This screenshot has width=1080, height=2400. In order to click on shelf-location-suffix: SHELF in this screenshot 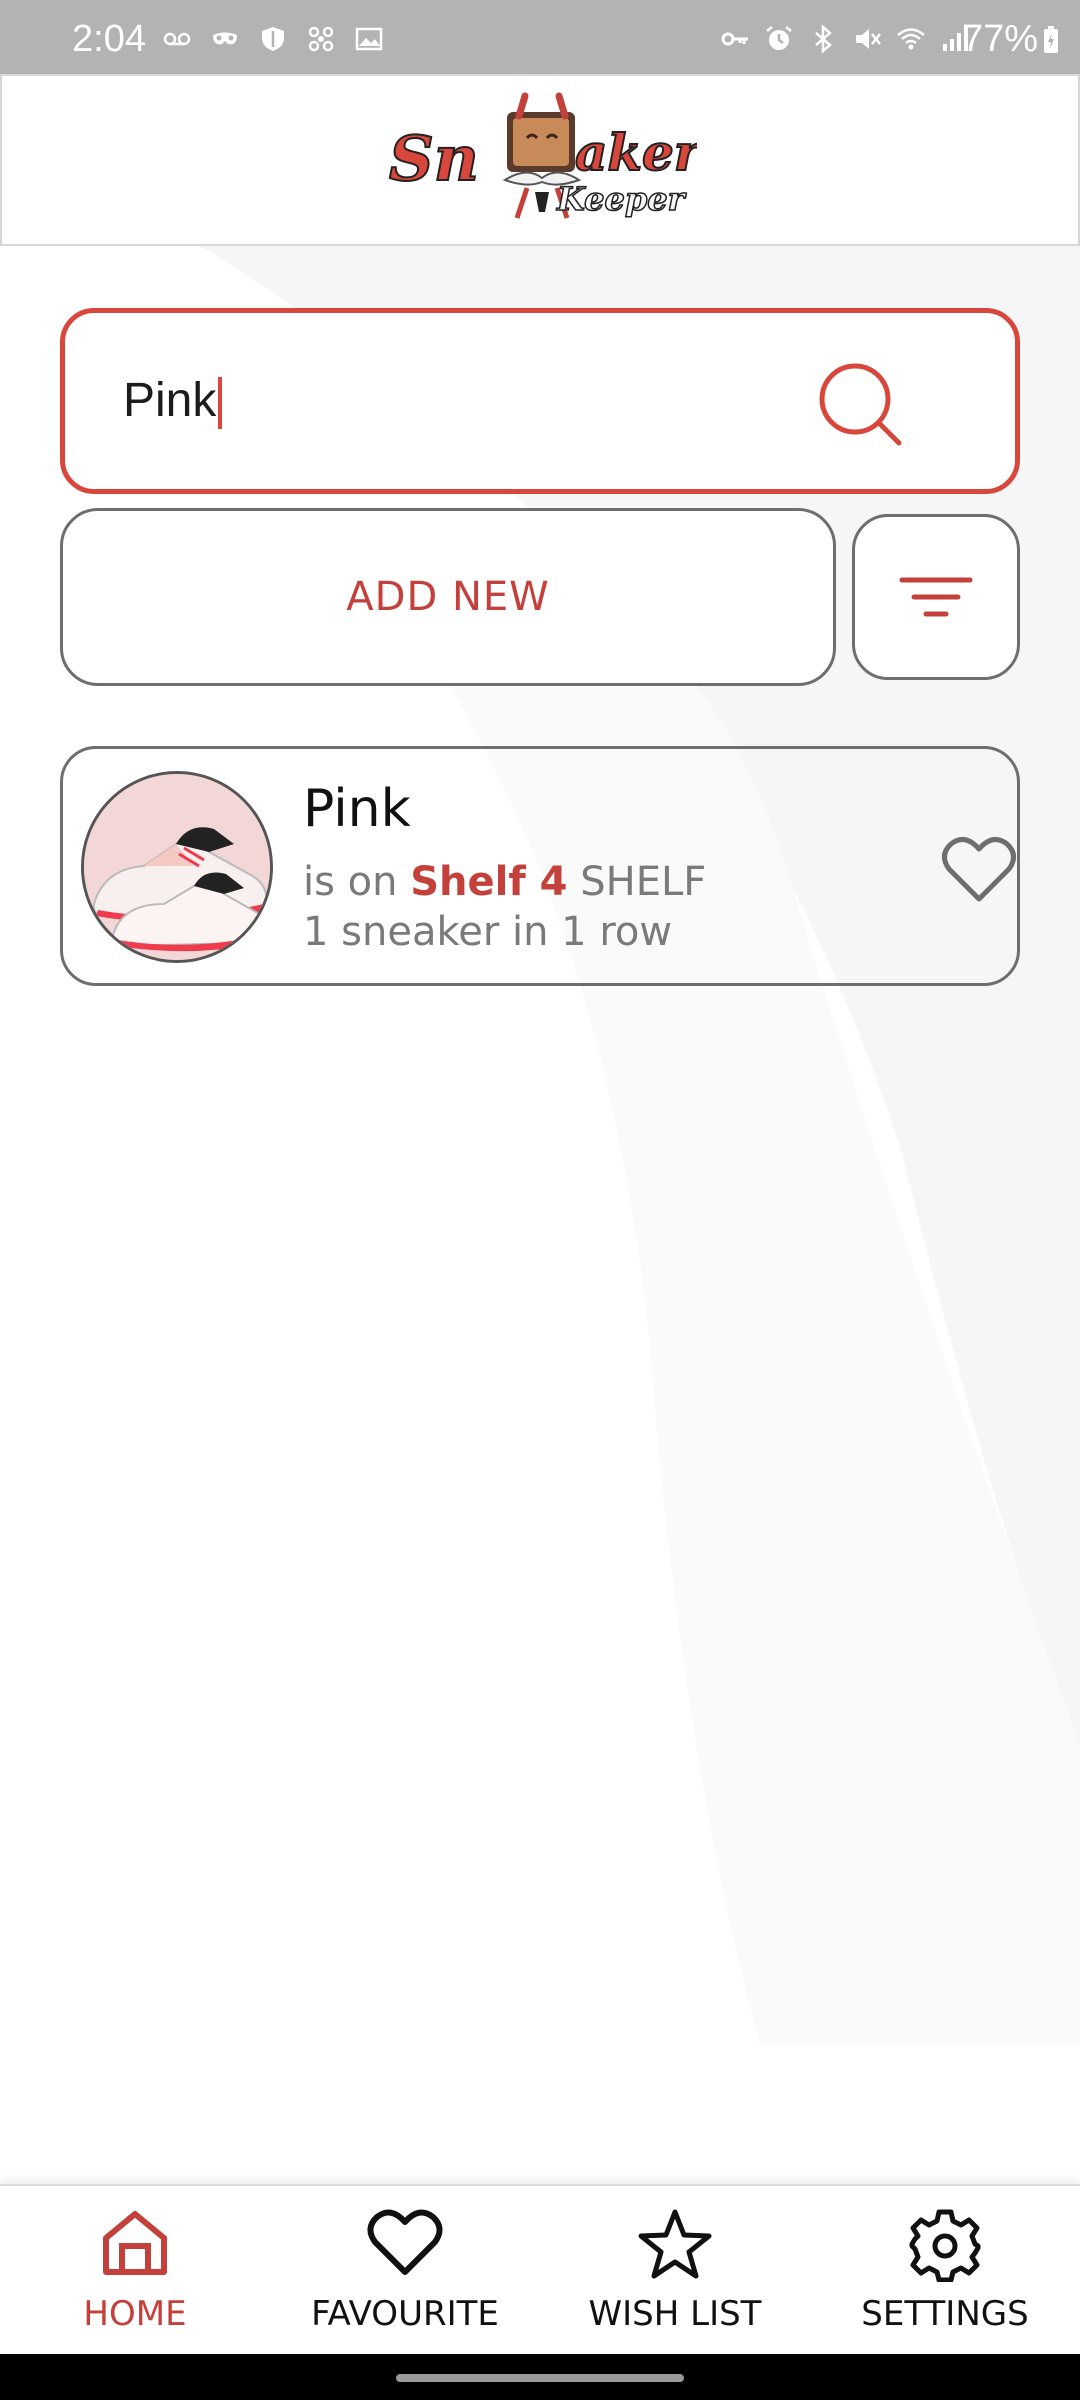, I will do `click(643, 882)`.